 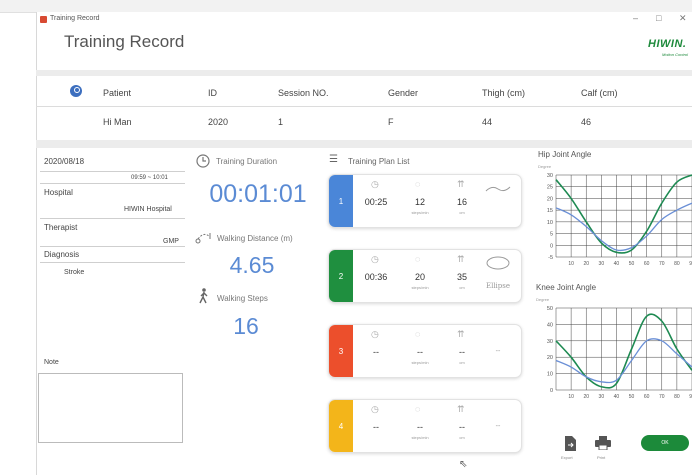 I want to click on y-tick-label: 25, so click(x=550, y=188).